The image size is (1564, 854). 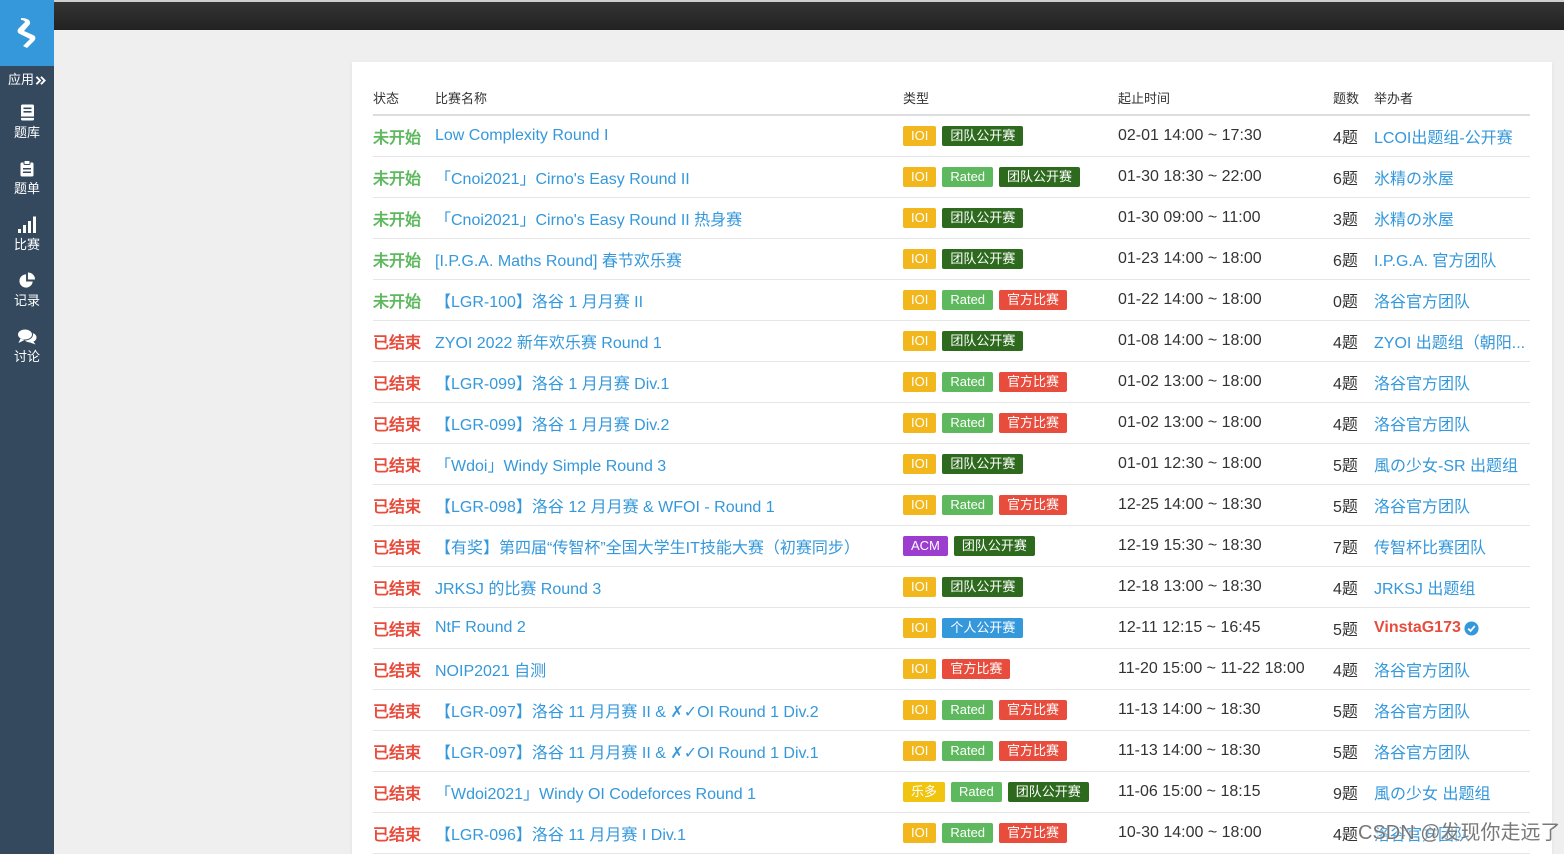 What do you see at coordinates (480, 628) in the screenshot?
I see `contest-name-link: NtF Round 2` at bounding box center [480, 628].